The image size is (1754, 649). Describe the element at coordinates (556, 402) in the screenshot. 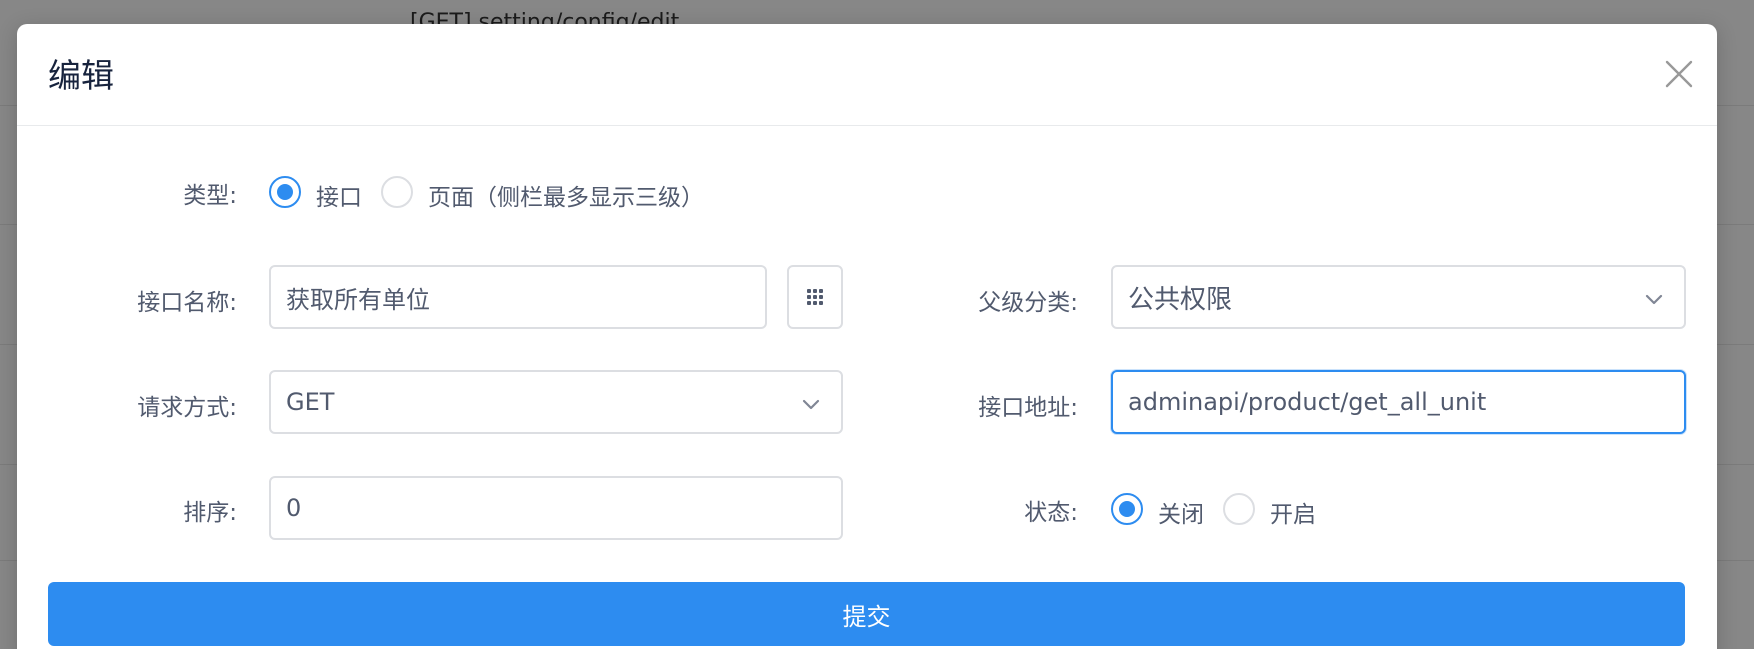

I see `request-method-select: GET` at that location.